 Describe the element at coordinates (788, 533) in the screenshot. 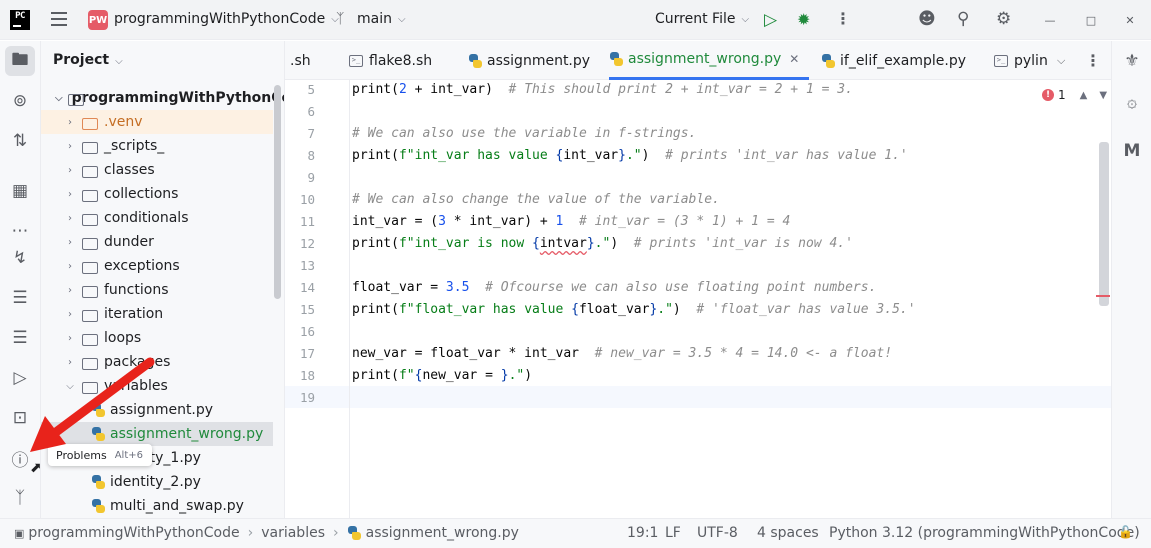

I see `indent-setting: 4 spaces` at that location.